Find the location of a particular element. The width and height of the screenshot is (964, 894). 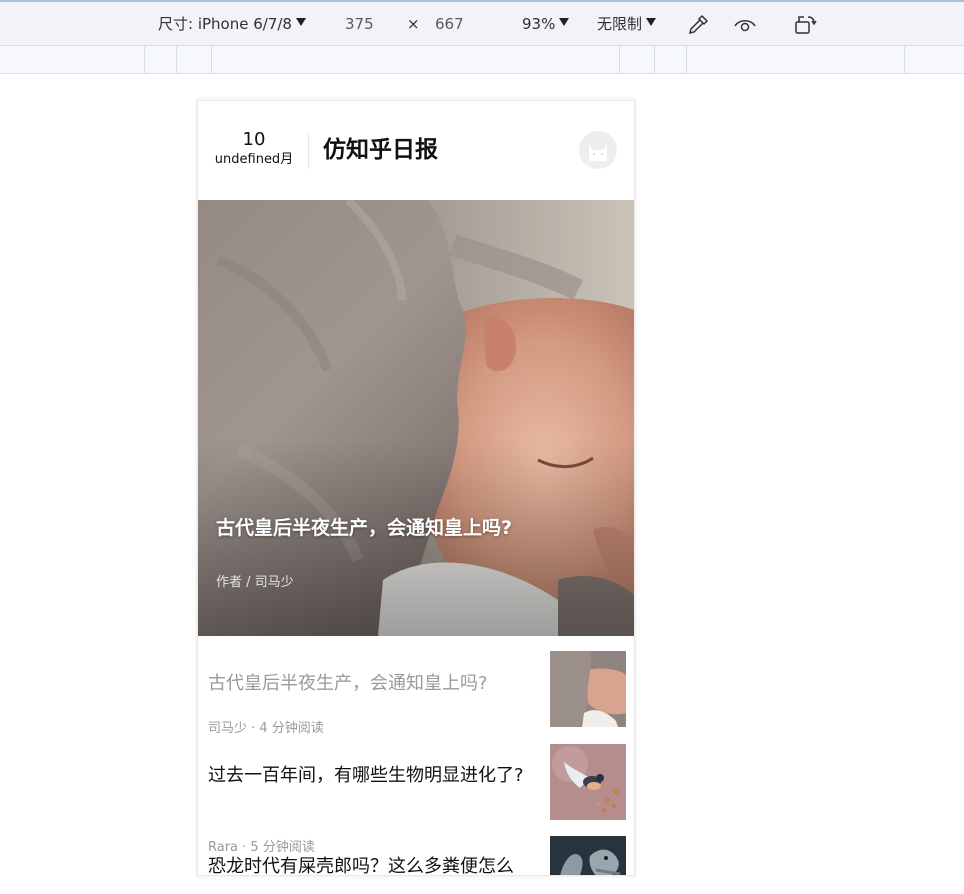

width-input: 375 is located at coordinates (359, 24).